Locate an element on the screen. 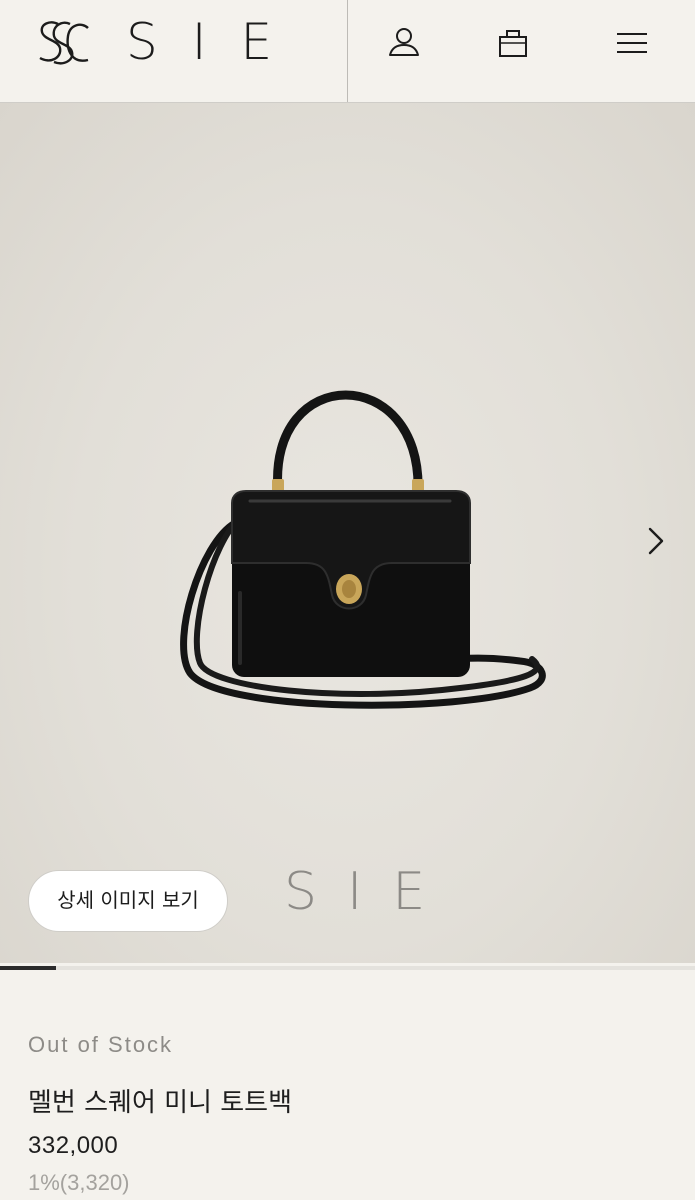 Image resolution: width=695 pixels, height=1200 pixels. brand-wordmark: SIE is located at coordinates (216, 42).